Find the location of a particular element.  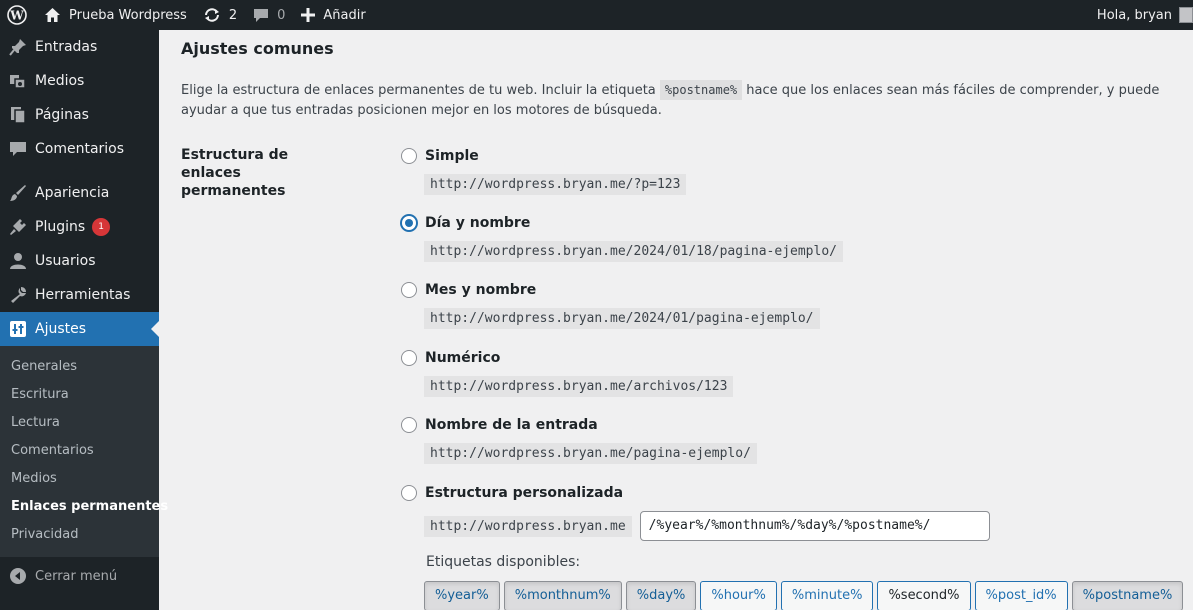

media-icon is located at coordinates (18, 81).